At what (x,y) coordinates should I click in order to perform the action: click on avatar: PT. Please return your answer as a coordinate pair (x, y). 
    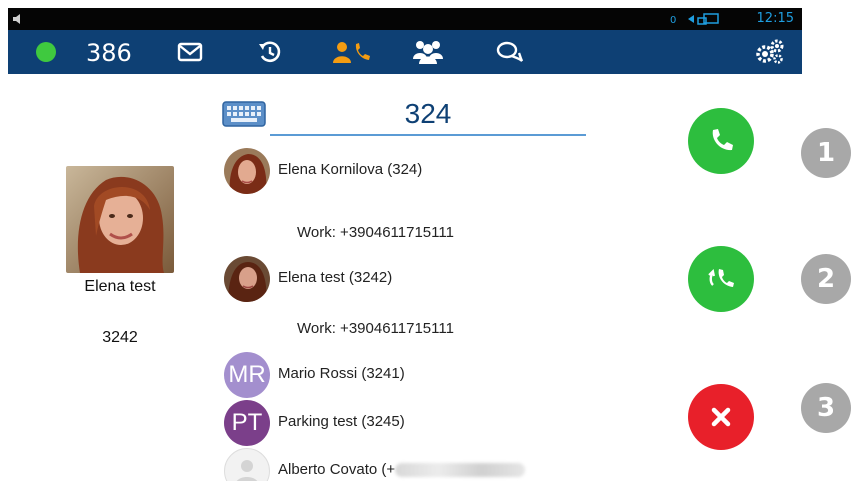
    Looking at the image, I should click on (247, 423).